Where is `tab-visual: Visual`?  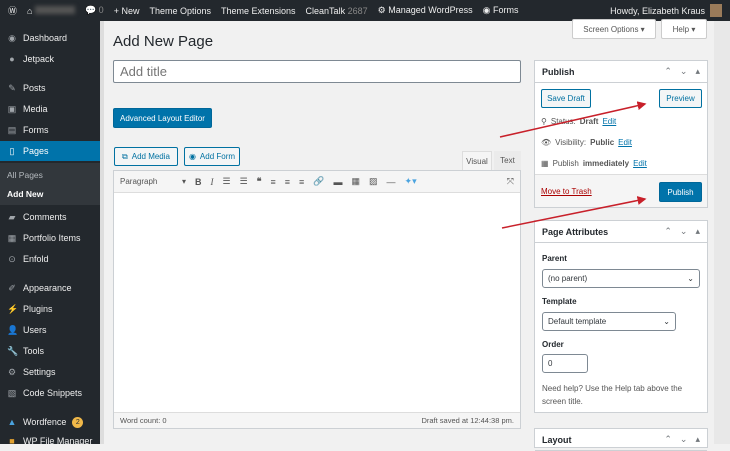 tab-visual: Visual is located at coordinates (477, 160).